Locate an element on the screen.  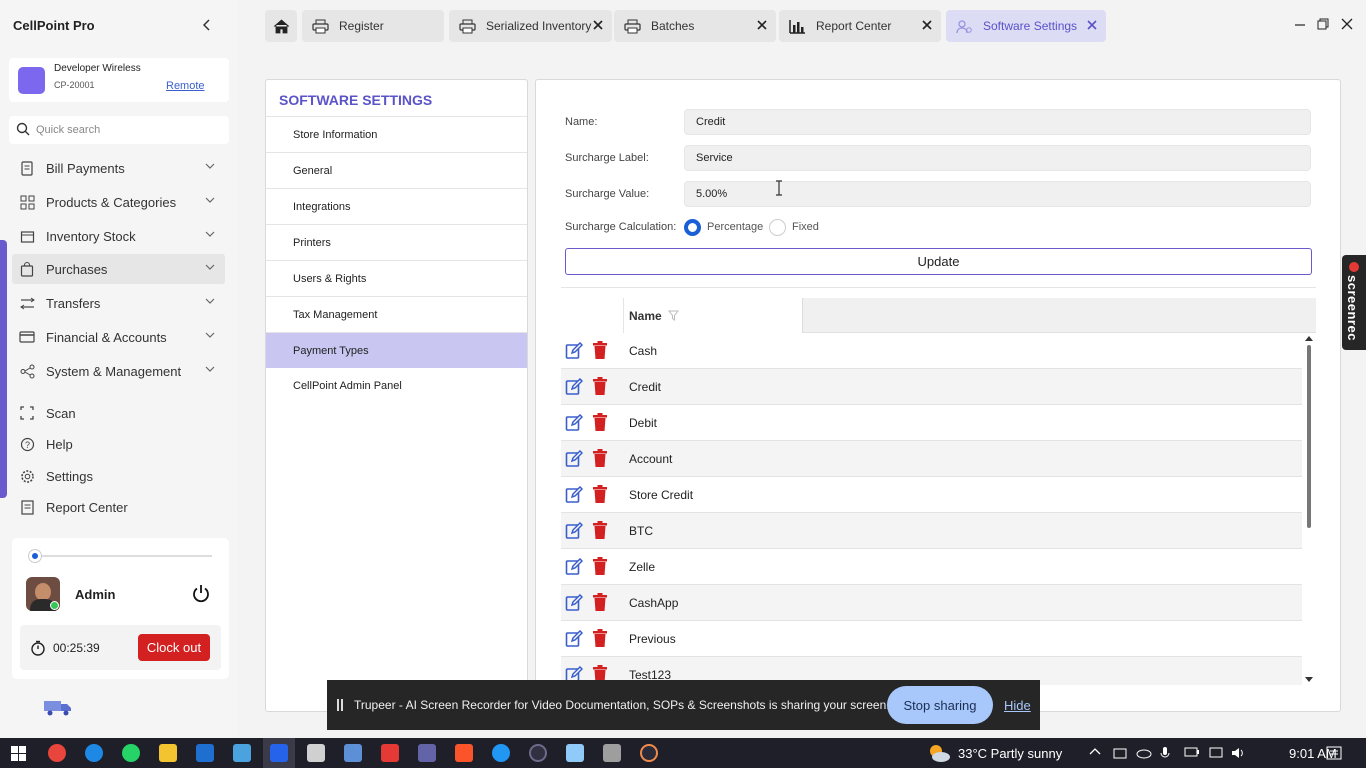
grid-scrollbar is located at coordinates (1309, 511).